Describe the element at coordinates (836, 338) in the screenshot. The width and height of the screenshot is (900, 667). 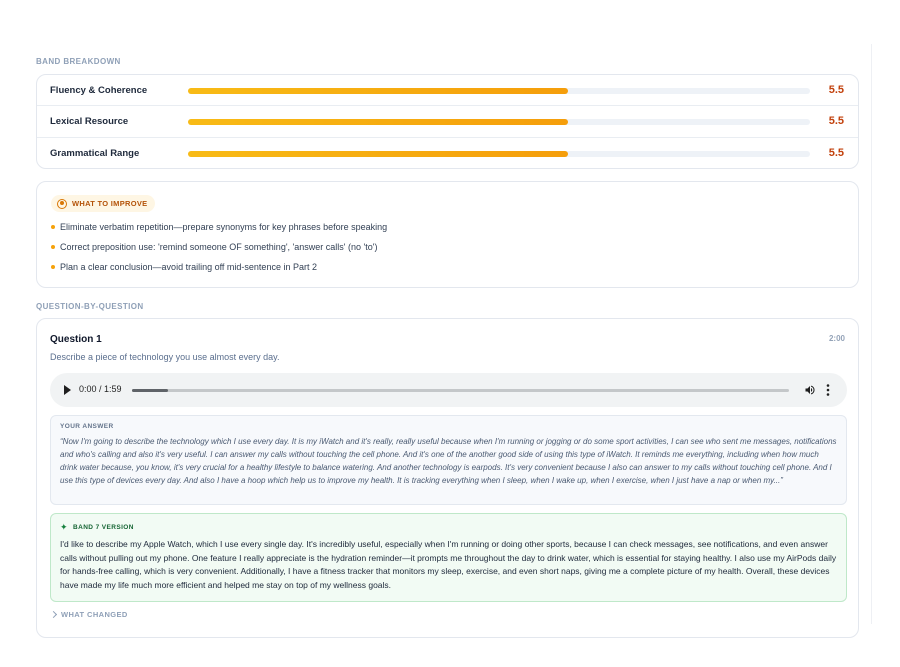
I see `question-duration: 2:00` at that location.